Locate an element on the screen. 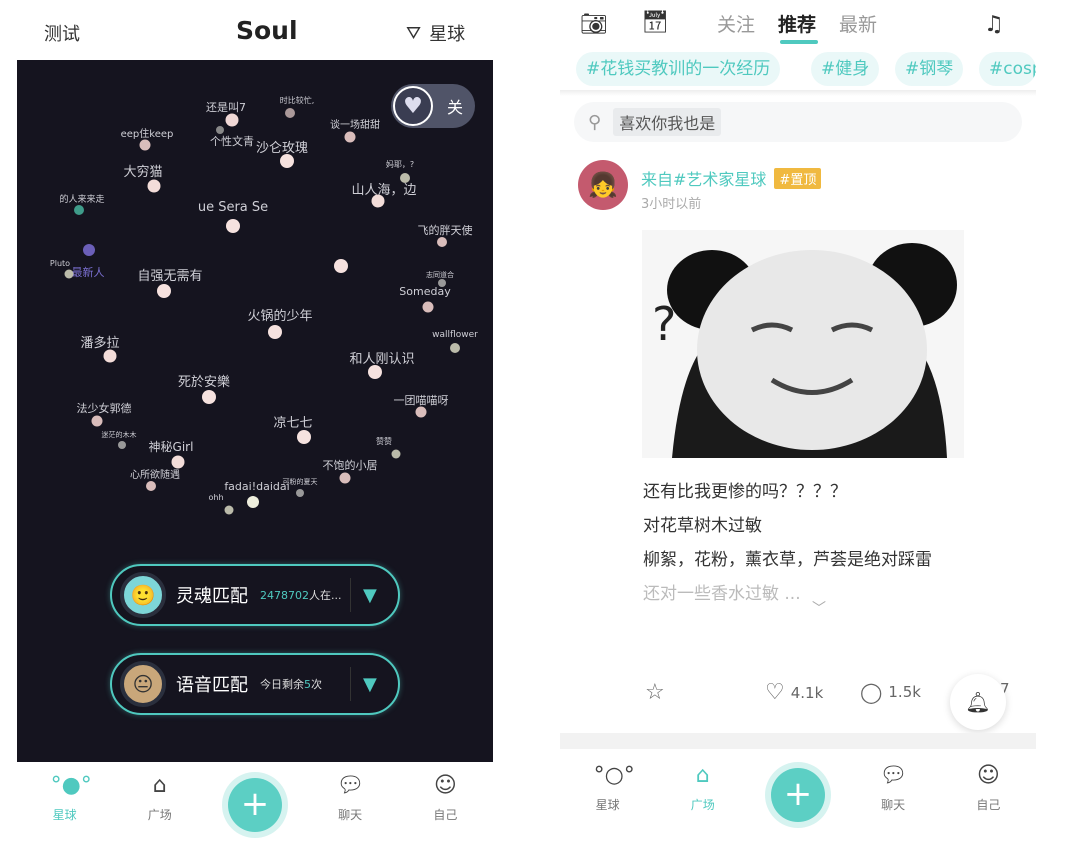  user-node-label: 赞赞 is located at coordinates (384, 441).